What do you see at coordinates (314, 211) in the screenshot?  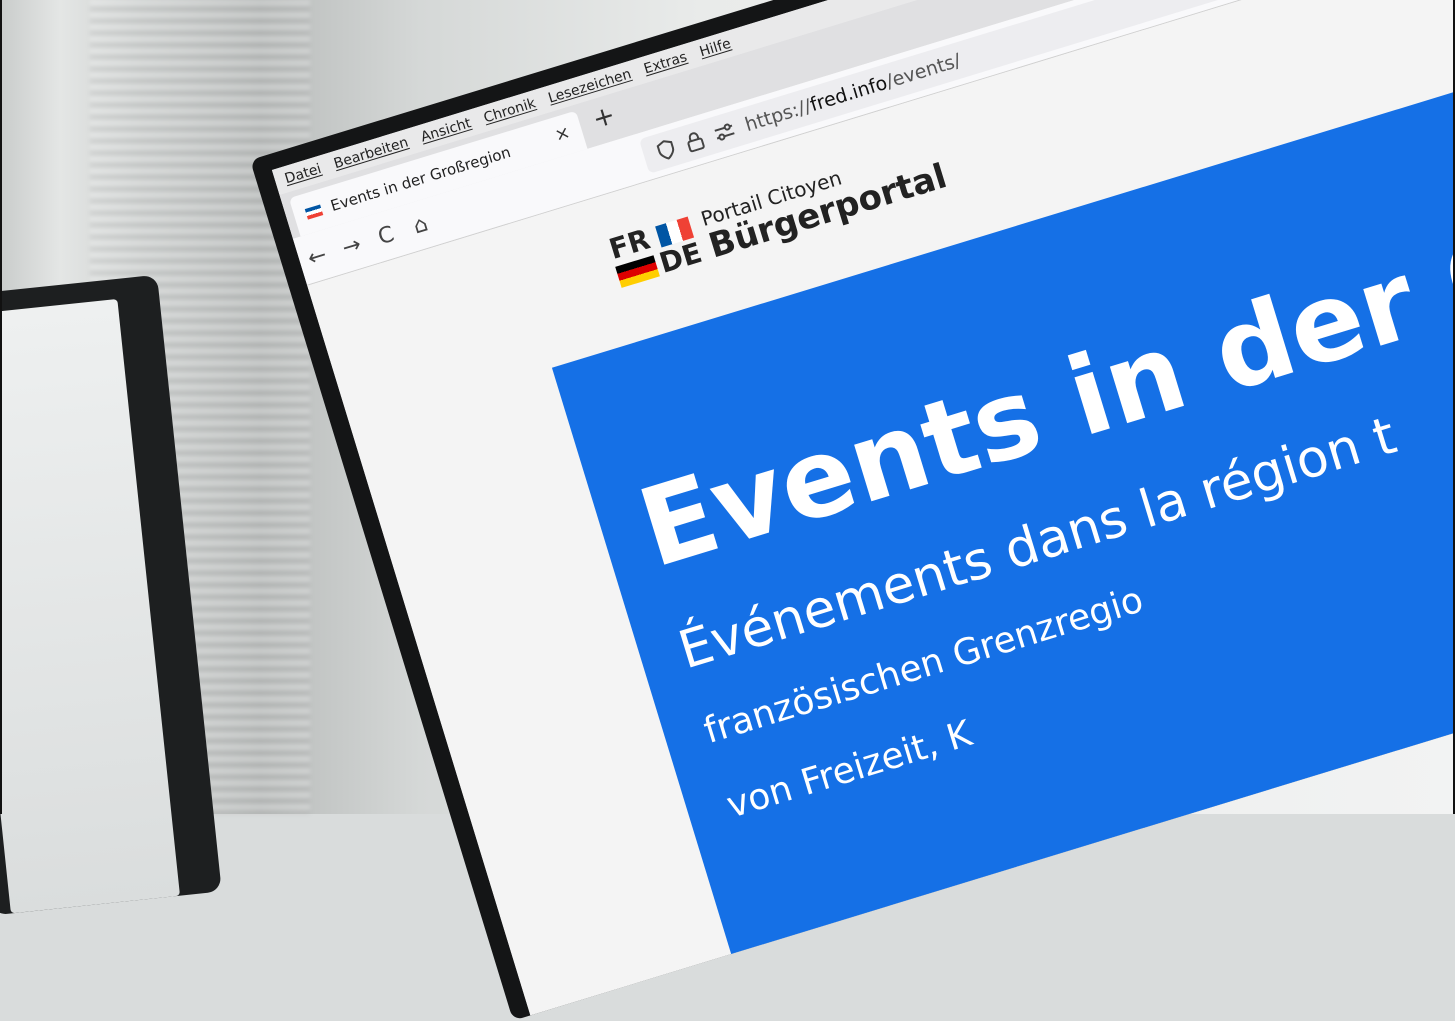 I see `favicon-icon` at bounding box center [314, 211].